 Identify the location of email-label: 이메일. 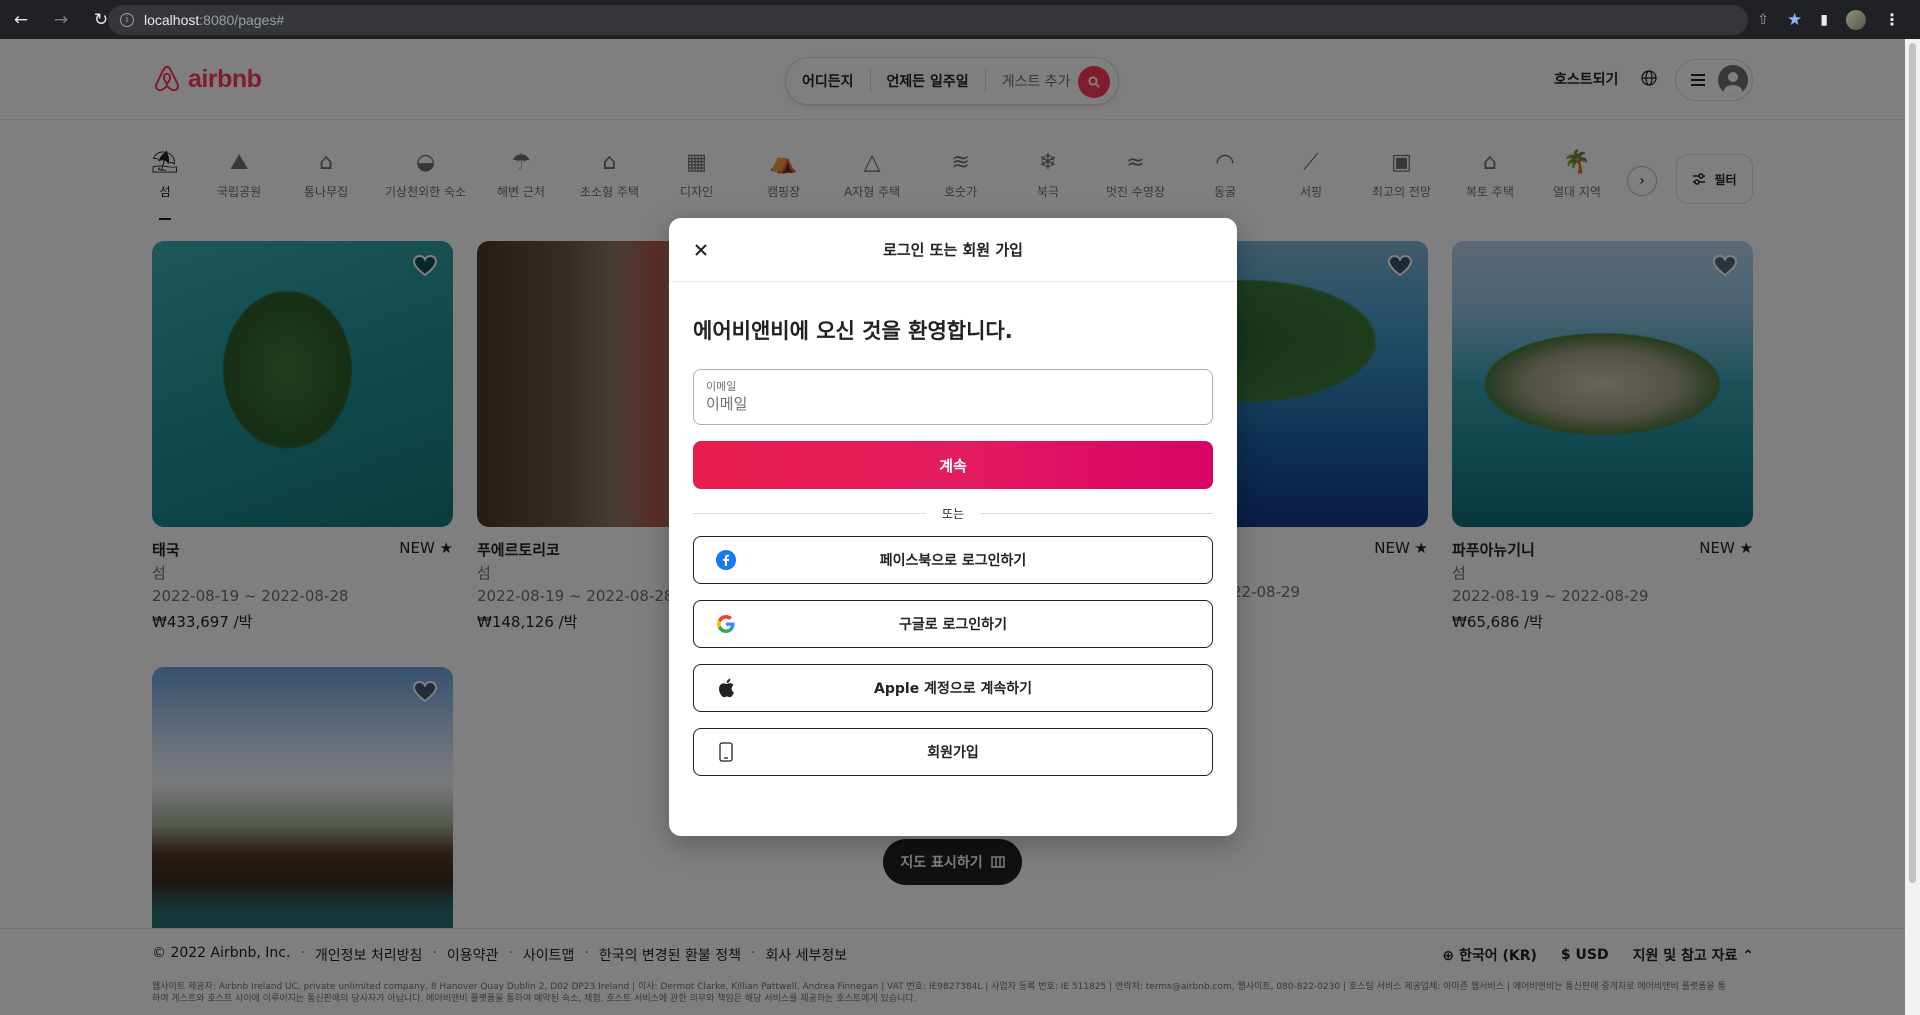
(721, 386).